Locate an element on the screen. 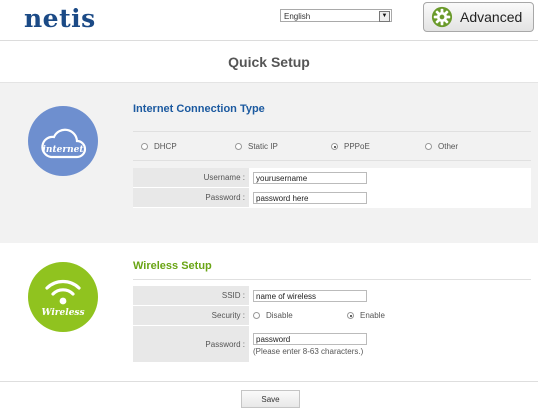  advanced-button: Advanced is located at coordinates (478, 17).